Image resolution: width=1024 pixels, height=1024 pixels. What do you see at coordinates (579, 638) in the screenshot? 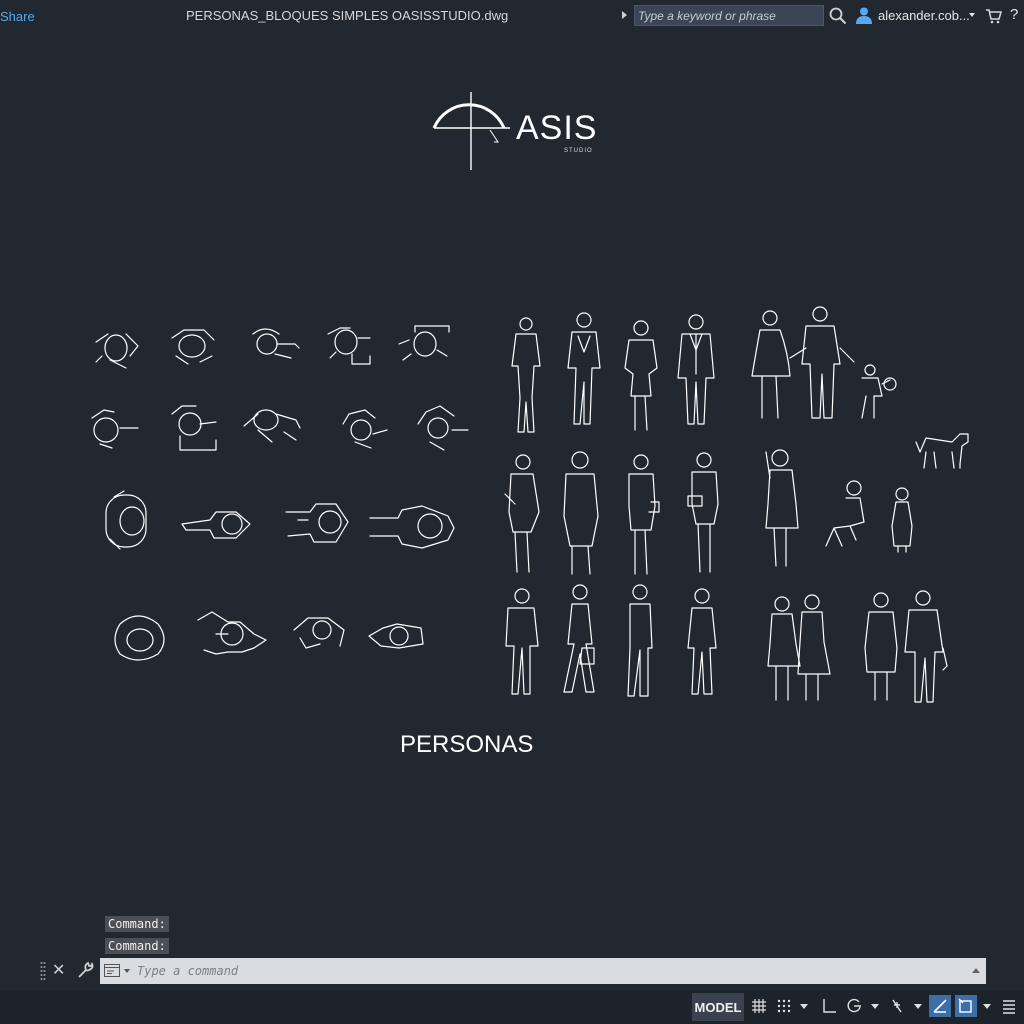
I see `elevation-man-briefcase` at bounding box center [579, 638].